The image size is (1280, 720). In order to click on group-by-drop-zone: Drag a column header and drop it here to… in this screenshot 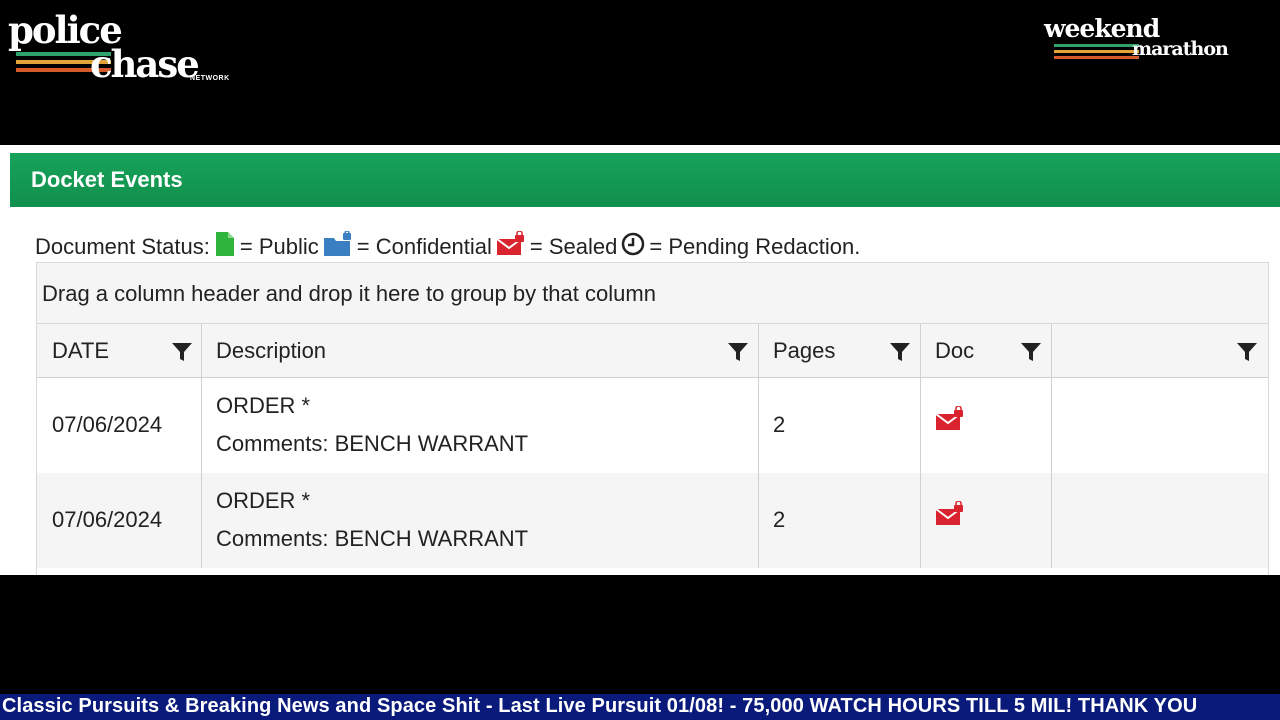, I will do `click(652, 293)`.